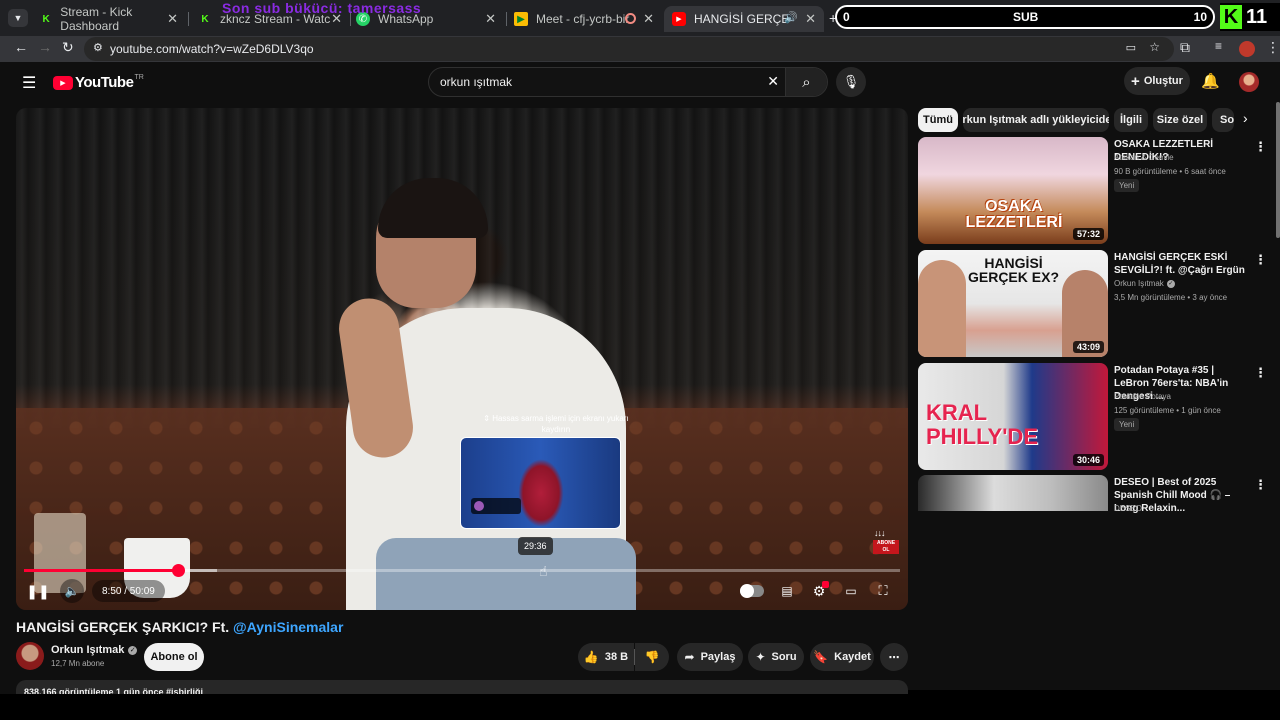 The height and width of the screenshot is (720, 1280). What do you see at coordinates (1013, 493) in the screenshot?
I see `recommendation-thumbnail` at bounding box center [1013, 493].